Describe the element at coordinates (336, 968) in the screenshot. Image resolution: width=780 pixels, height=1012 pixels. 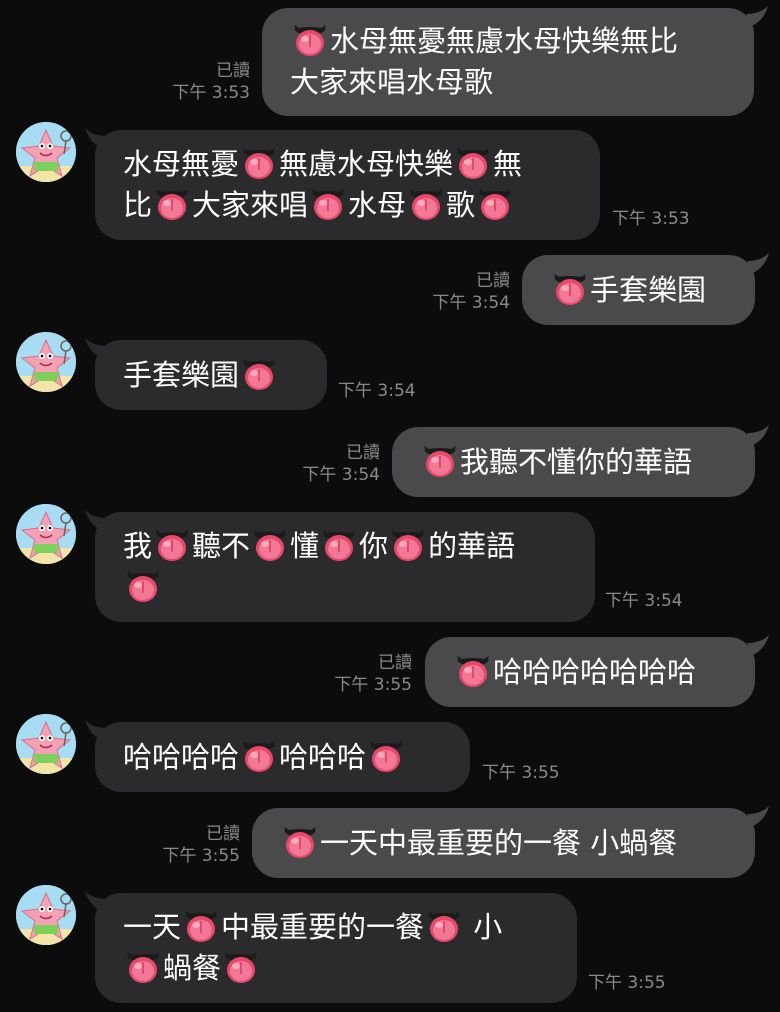
I see `message-text-line: 蝸餐` at that location.